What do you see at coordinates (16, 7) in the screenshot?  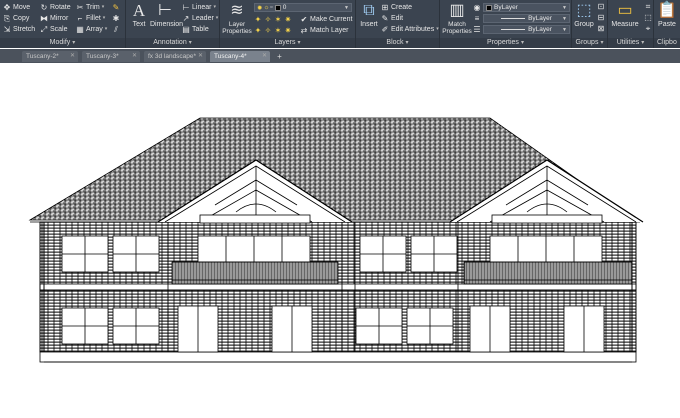 I see `move-button: ✥ Move` at bounding box center [16, 7].